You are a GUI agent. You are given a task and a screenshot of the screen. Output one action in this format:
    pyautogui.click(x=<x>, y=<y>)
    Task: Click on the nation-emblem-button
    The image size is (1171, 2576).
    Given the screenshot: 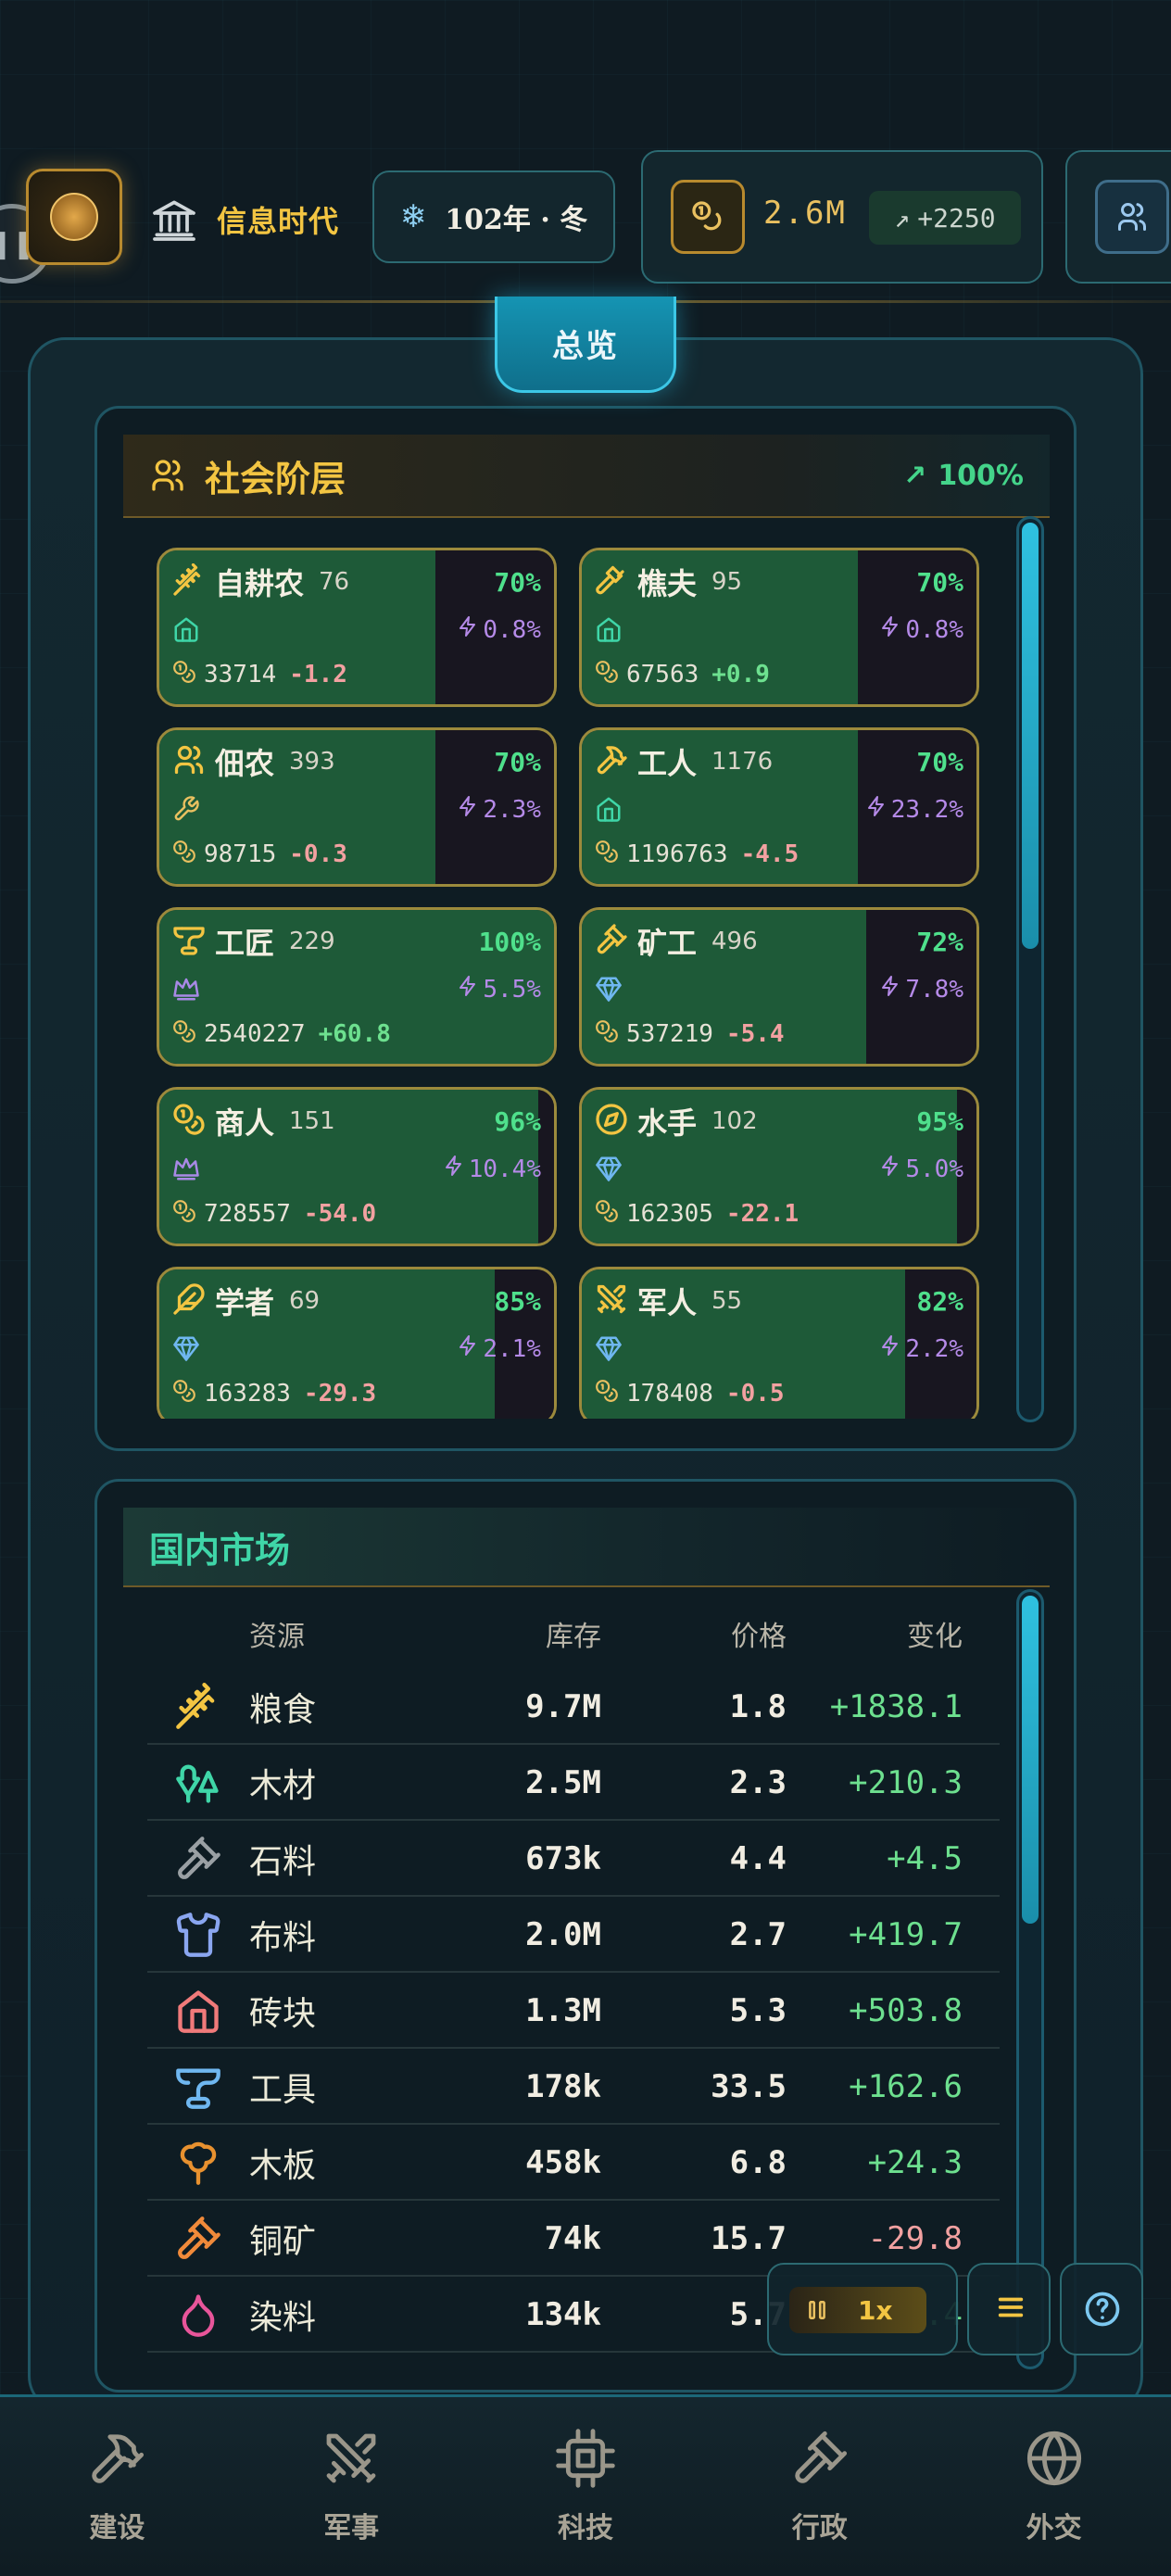 What is the action you would take?
    pyautogui.click(x=74, y=217)
    